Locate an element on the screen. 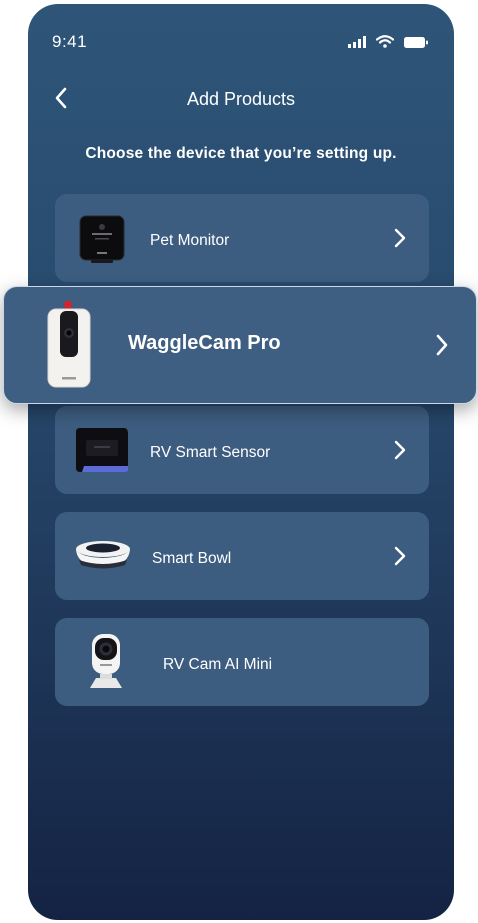 This screenshot has width=478, height=923. product-card-rv-cam-ai-mini: RV Cam AI Mini is located at coordinates (242, 662).